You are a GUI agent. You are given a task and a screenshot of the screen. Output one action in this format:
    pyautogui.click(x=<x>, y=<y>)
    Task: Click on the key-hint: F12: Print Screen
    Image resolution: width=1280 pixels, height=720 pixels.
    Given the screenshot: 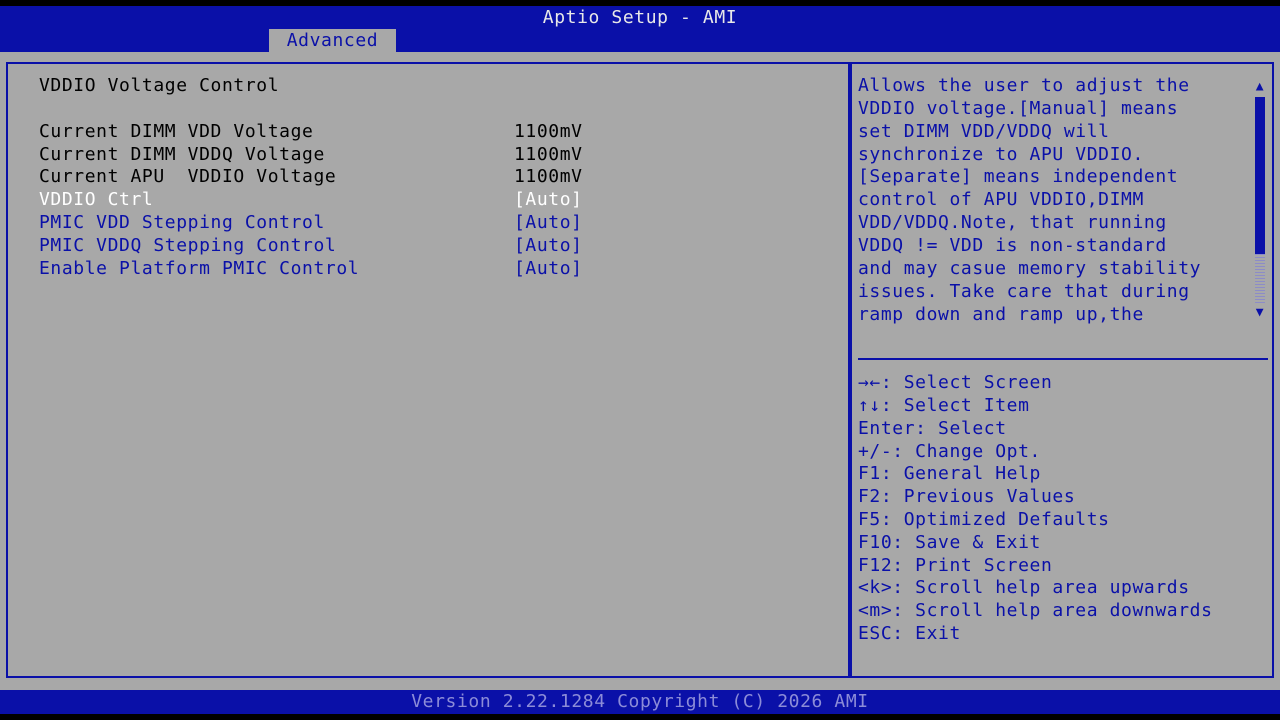 What is the action you would take?
    pyautogui.click(x=955, y=565)
    